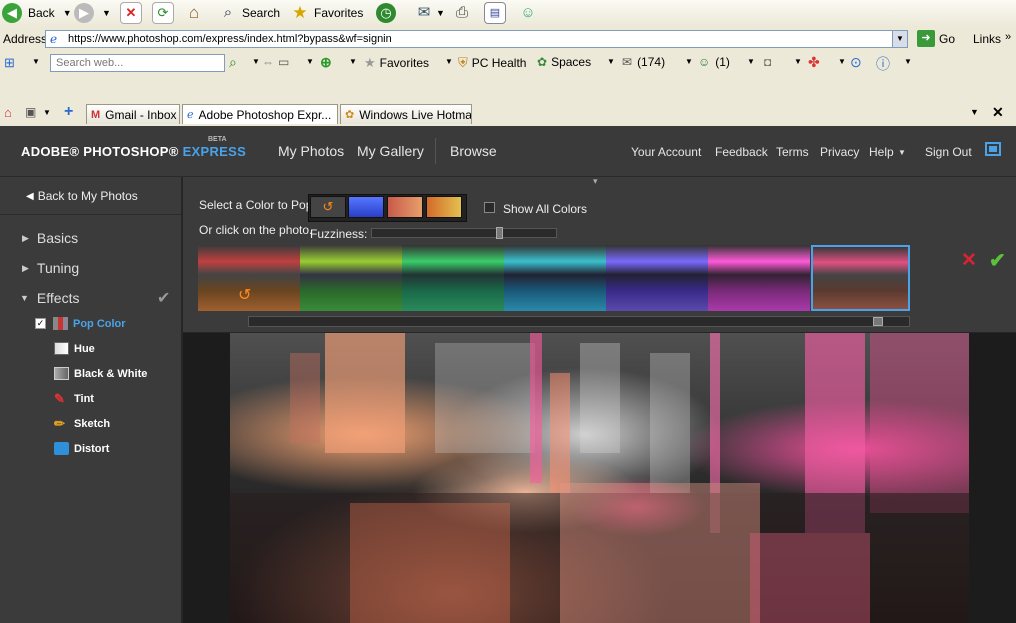 The height and width of the screenshot is (623, 1016). Describe the element at coordinates (495, 13) in the screenshot. I see `edit-button: ▤` at that location.